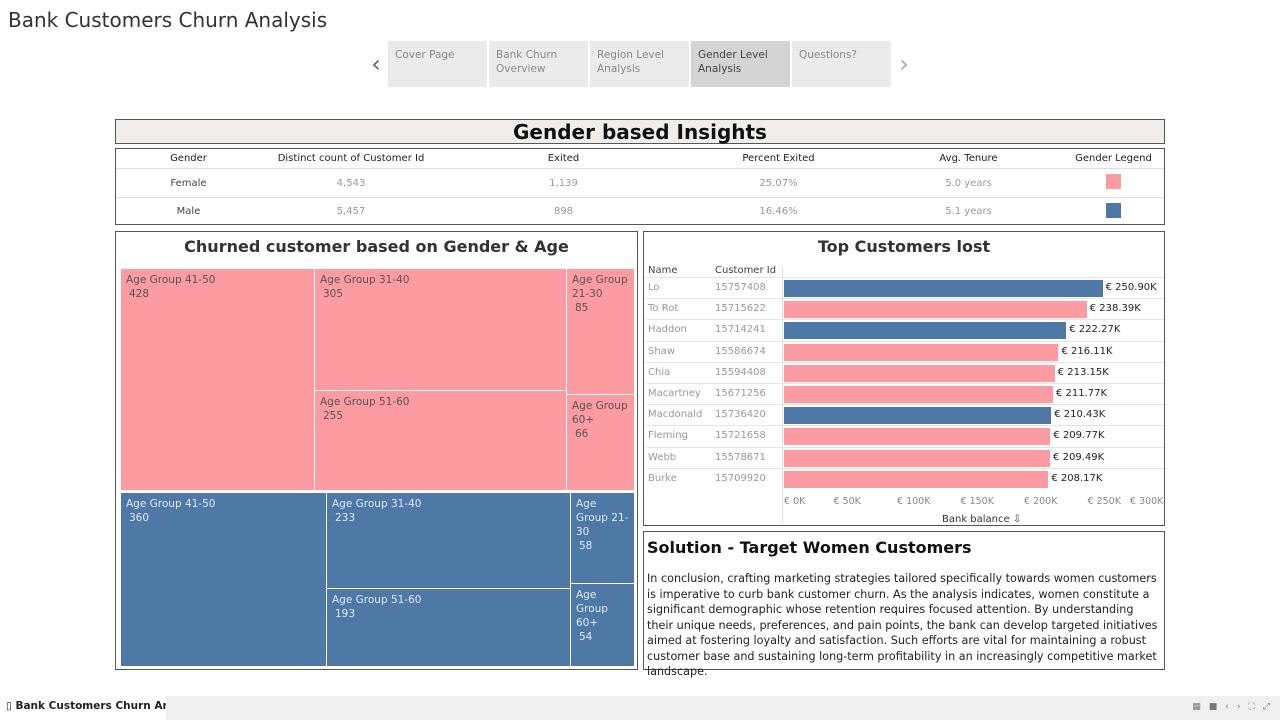  Describe the element at coordinates (740, 287) in the screenshot. I see `customer-id: 15757408` at that location.